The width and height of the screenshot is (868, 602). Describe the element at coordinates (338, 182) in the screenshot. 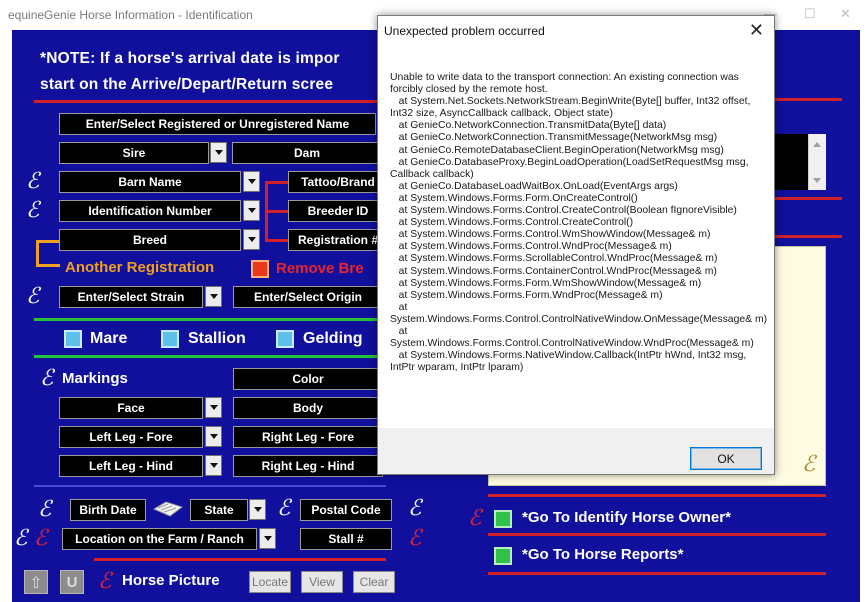

I see `tattoo-brand-field: Tattoo/Brand` at that location.